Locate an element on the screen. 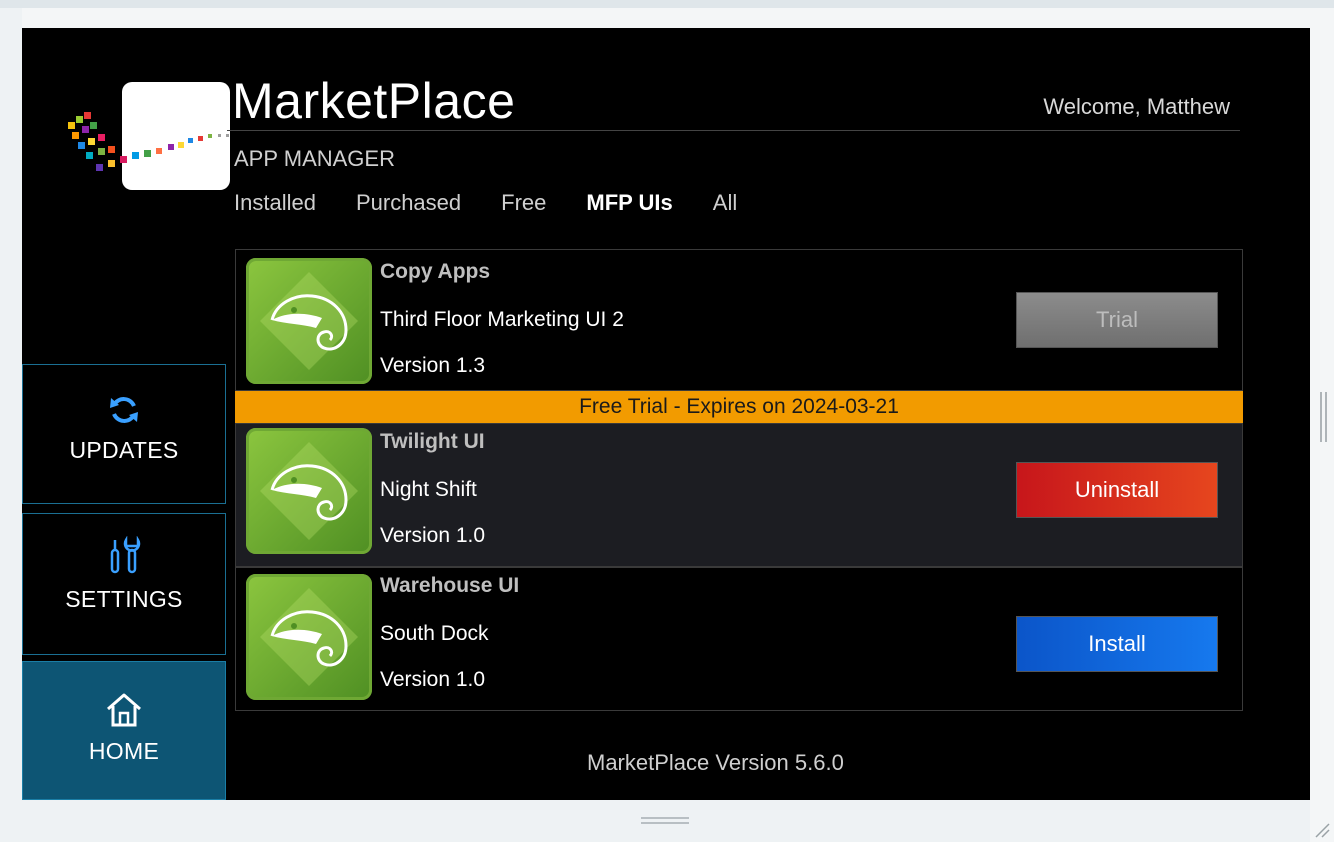  app-category: Warehouse UI is located at coordinates (450, 585).